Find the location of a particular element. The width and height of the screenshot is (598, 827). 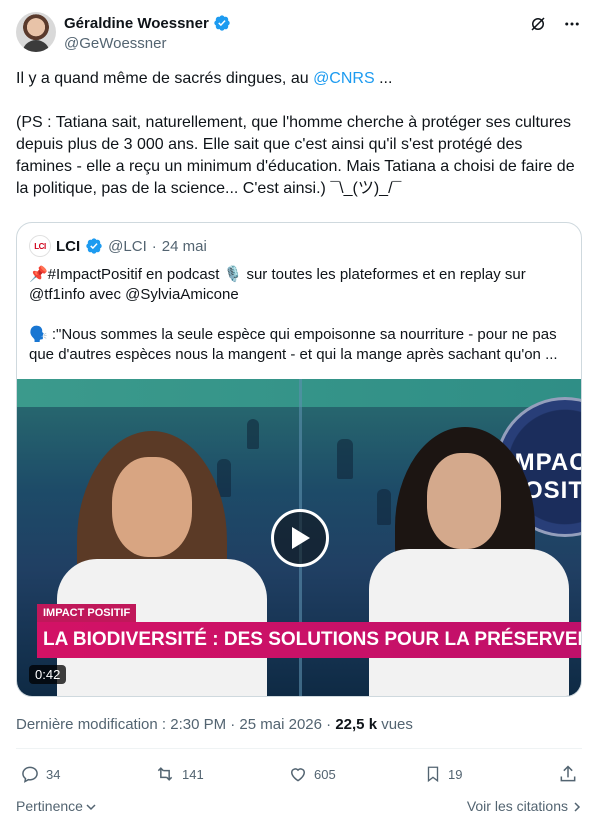

grok-icon is located at coordinates (538, 24).